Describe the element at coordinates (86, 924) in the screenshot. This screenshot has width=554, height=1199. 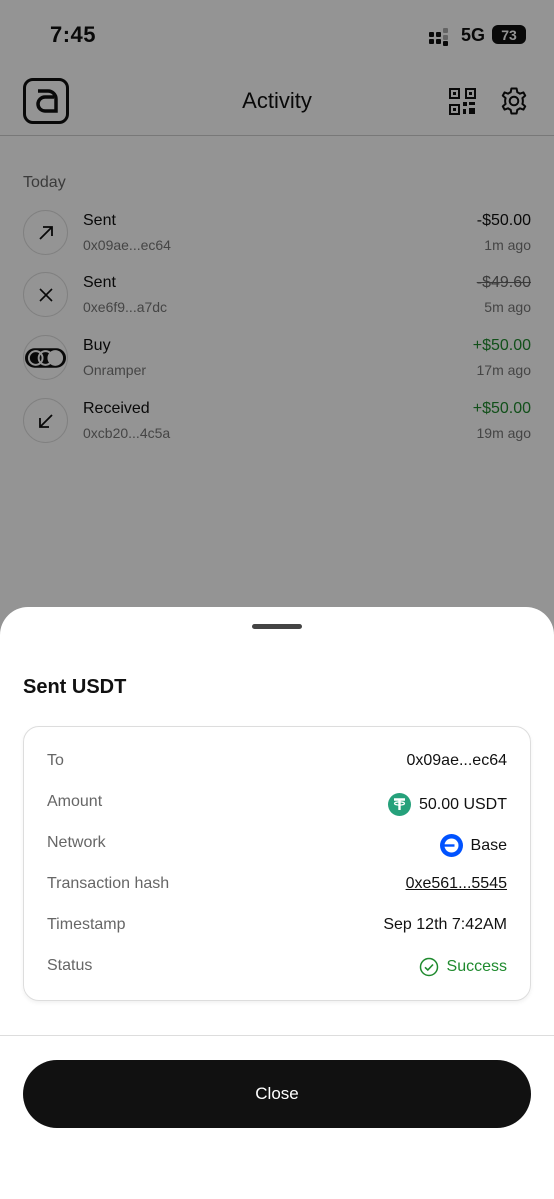
I see `detail-label: Timestamp` at that location.